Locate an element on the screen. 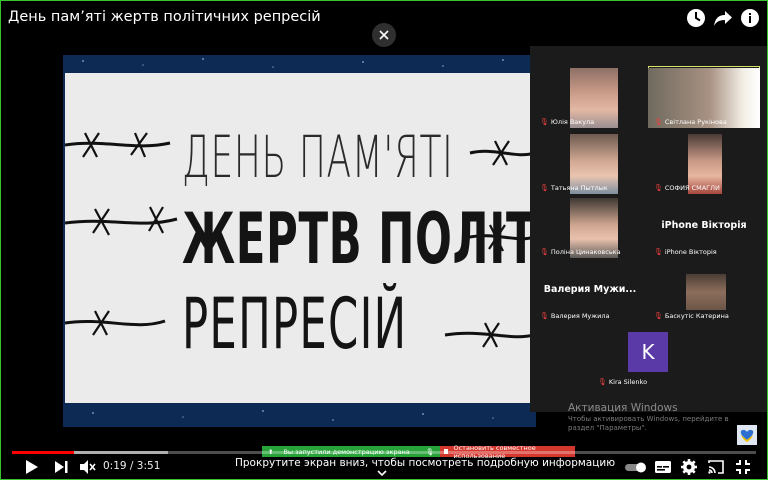 This screenshot has width=768, height=480. watch-later-icon is located at coordinates (696, 18).